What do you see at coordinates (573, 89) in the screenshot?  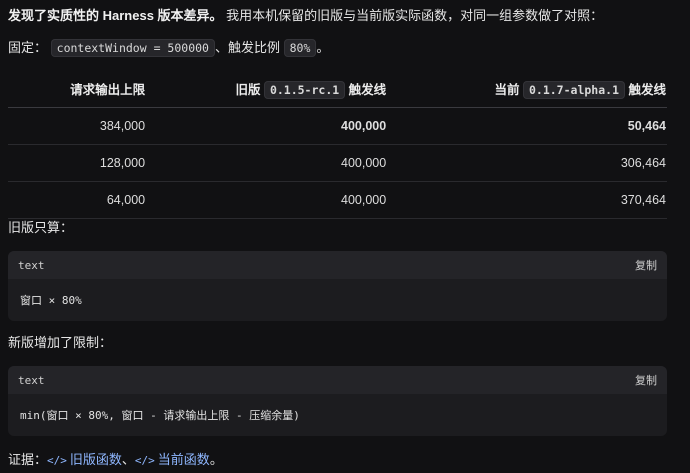 I see `header-current-version-code: 0.1.7-alpha.1` at bounding box center [573, 89].